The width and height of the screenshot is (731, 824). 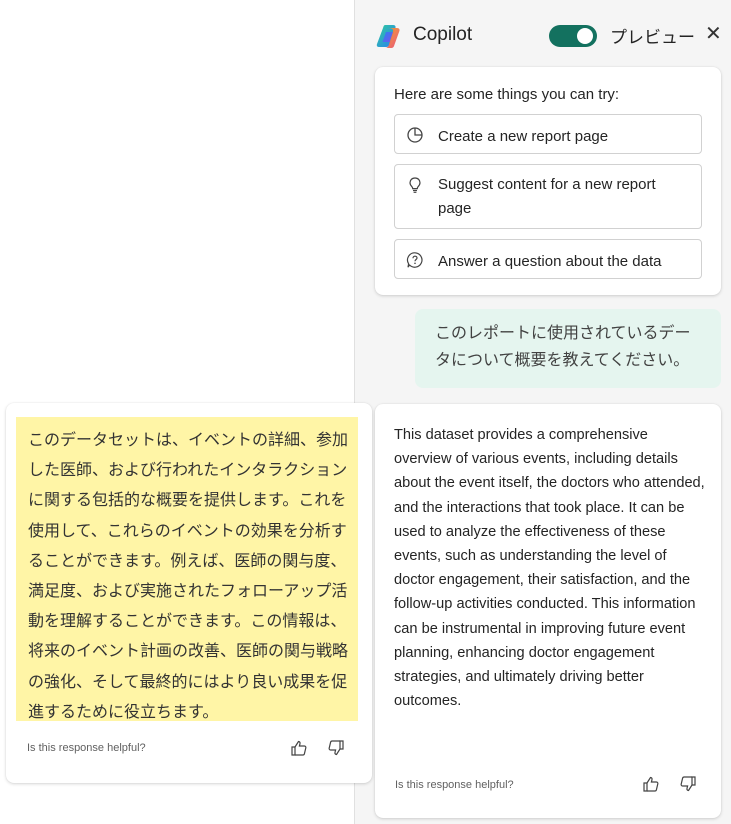 What do you see at coordinates (652, 37) in the screenshot?
I see `preview-label: プレビュー` at bounding box center [652, 37].